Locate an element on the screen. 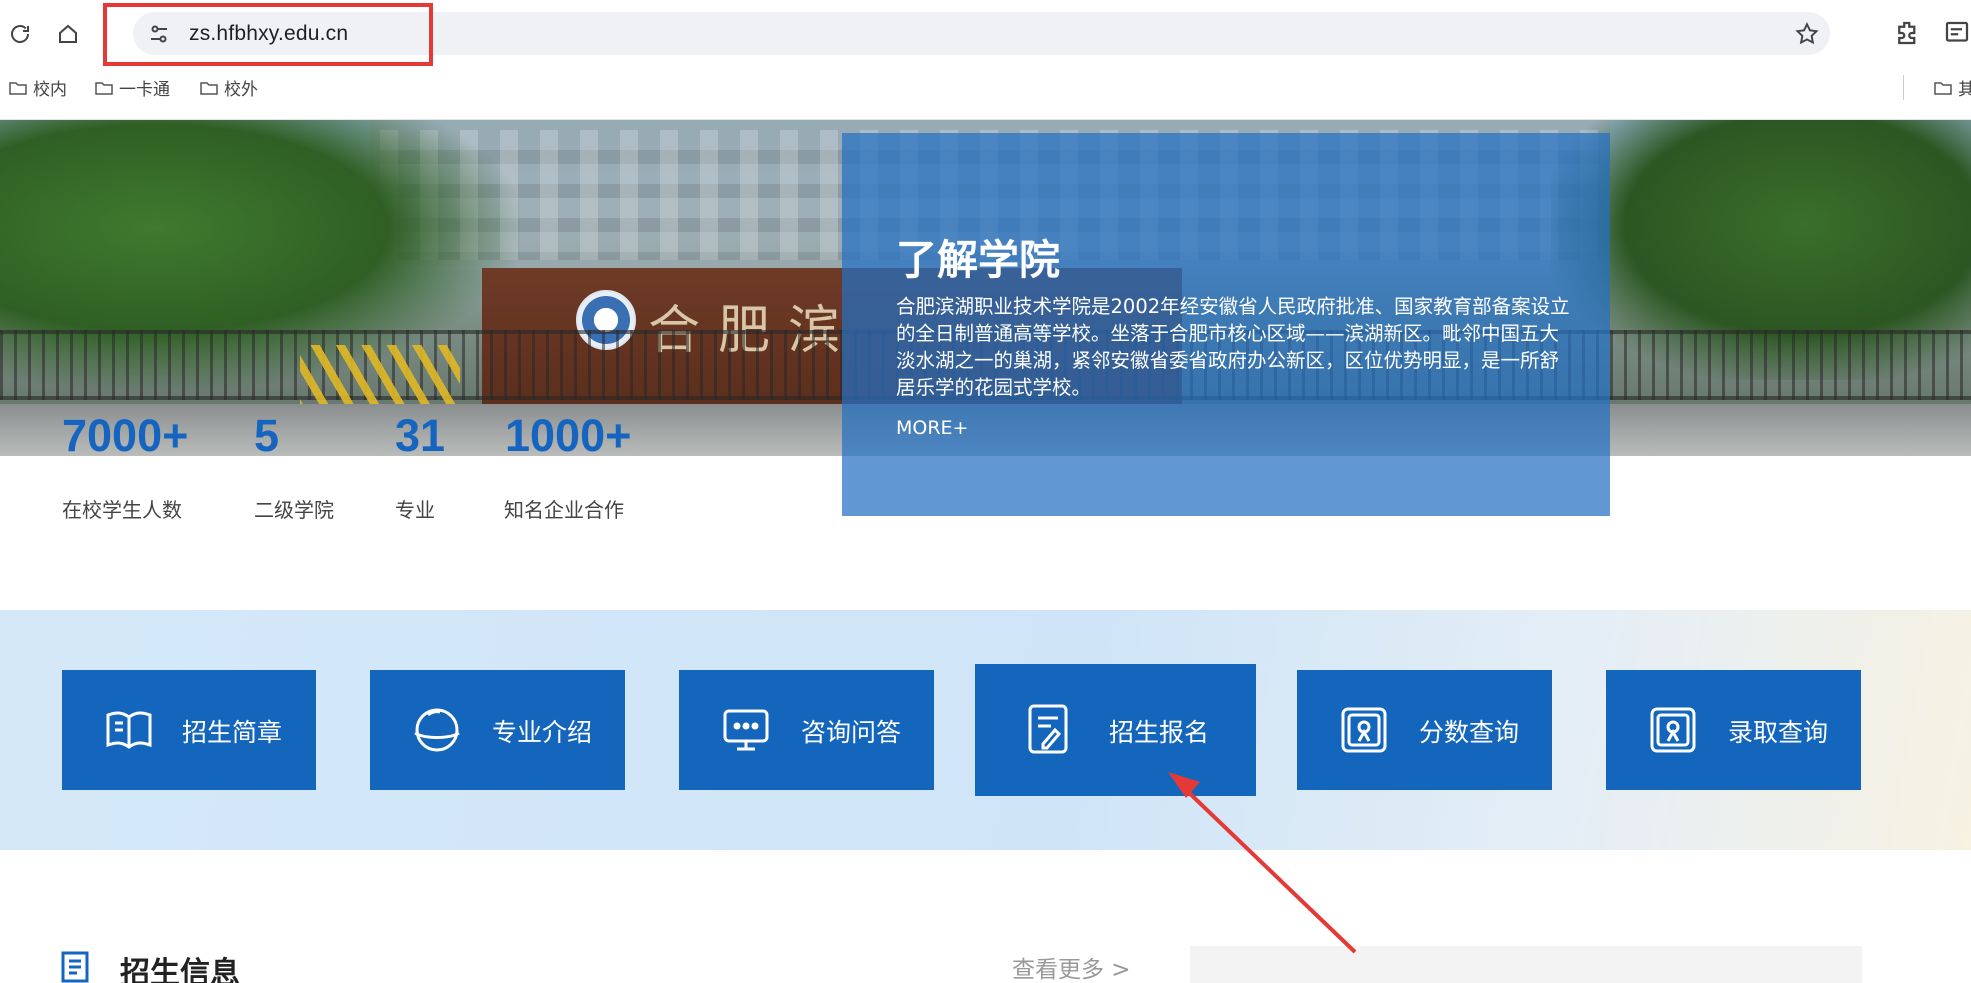 This screenshot has height=983, width=1971. reading-list-icon is located at coordinates (1956, 33).